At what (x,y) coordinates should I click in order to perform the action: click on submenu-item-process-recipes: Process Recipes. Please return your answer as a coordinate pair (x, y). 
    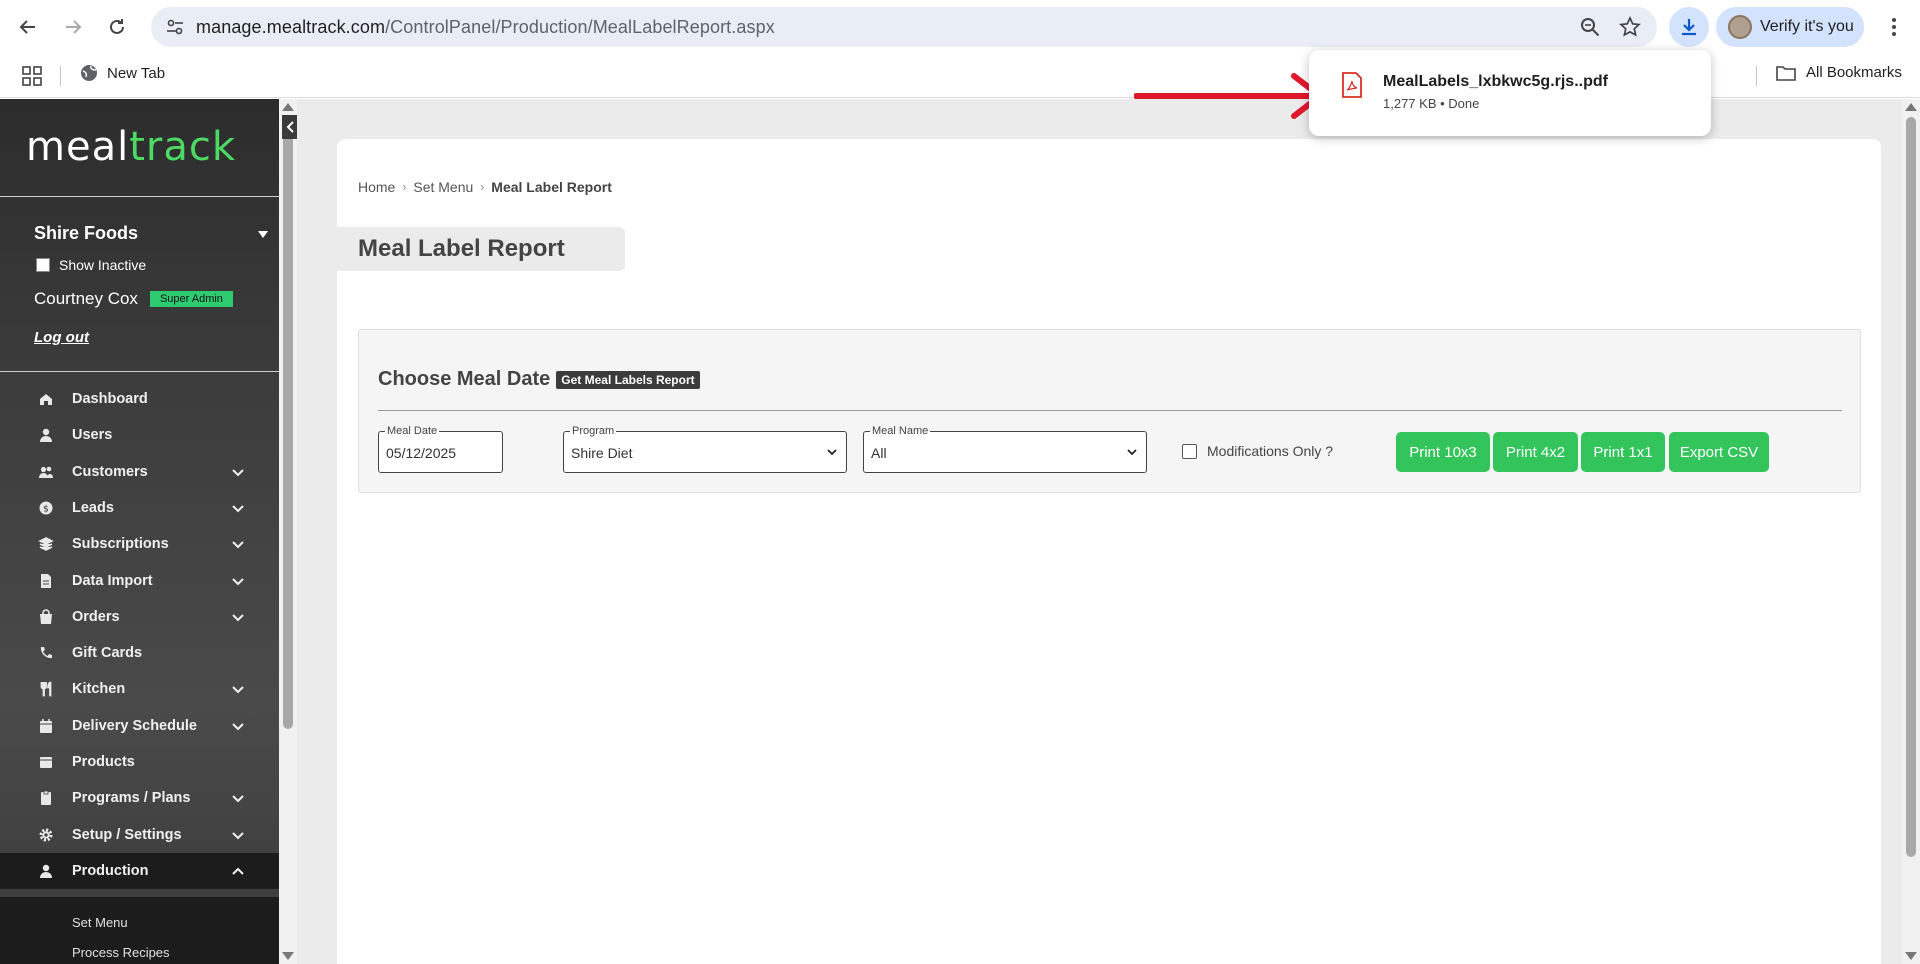
    Looking at the image, I should click on (121, 952).